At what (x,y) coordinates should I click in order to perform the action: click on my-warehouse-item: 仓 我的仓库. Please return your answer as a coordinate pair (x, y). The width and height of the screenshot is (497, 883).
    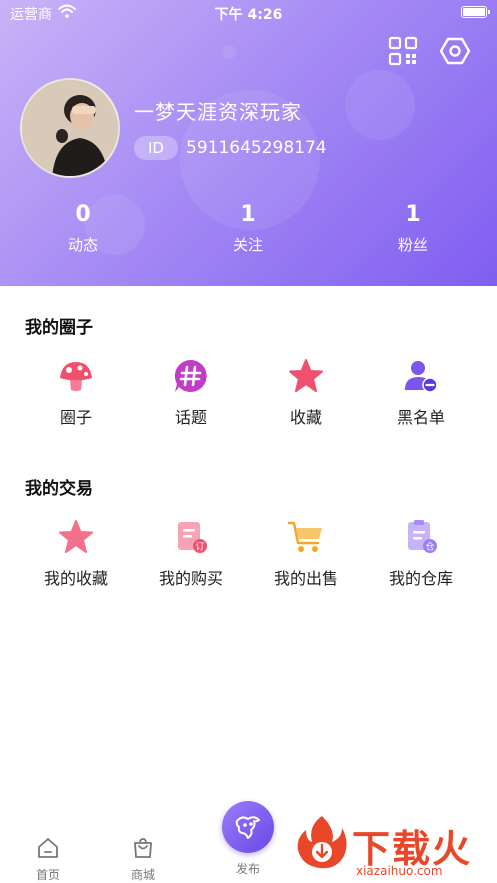
    Looking at the image, I should click on (421, 554).